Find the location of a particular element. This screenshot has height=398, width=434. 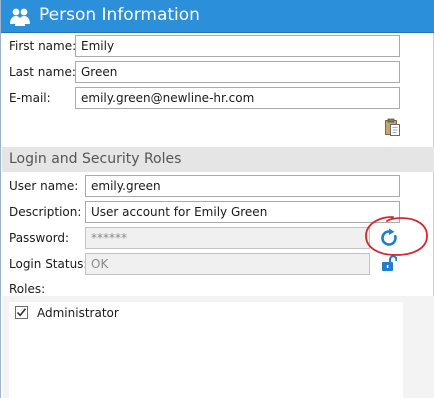

last-name-label: Last name: is located at coordinates (42, 72).